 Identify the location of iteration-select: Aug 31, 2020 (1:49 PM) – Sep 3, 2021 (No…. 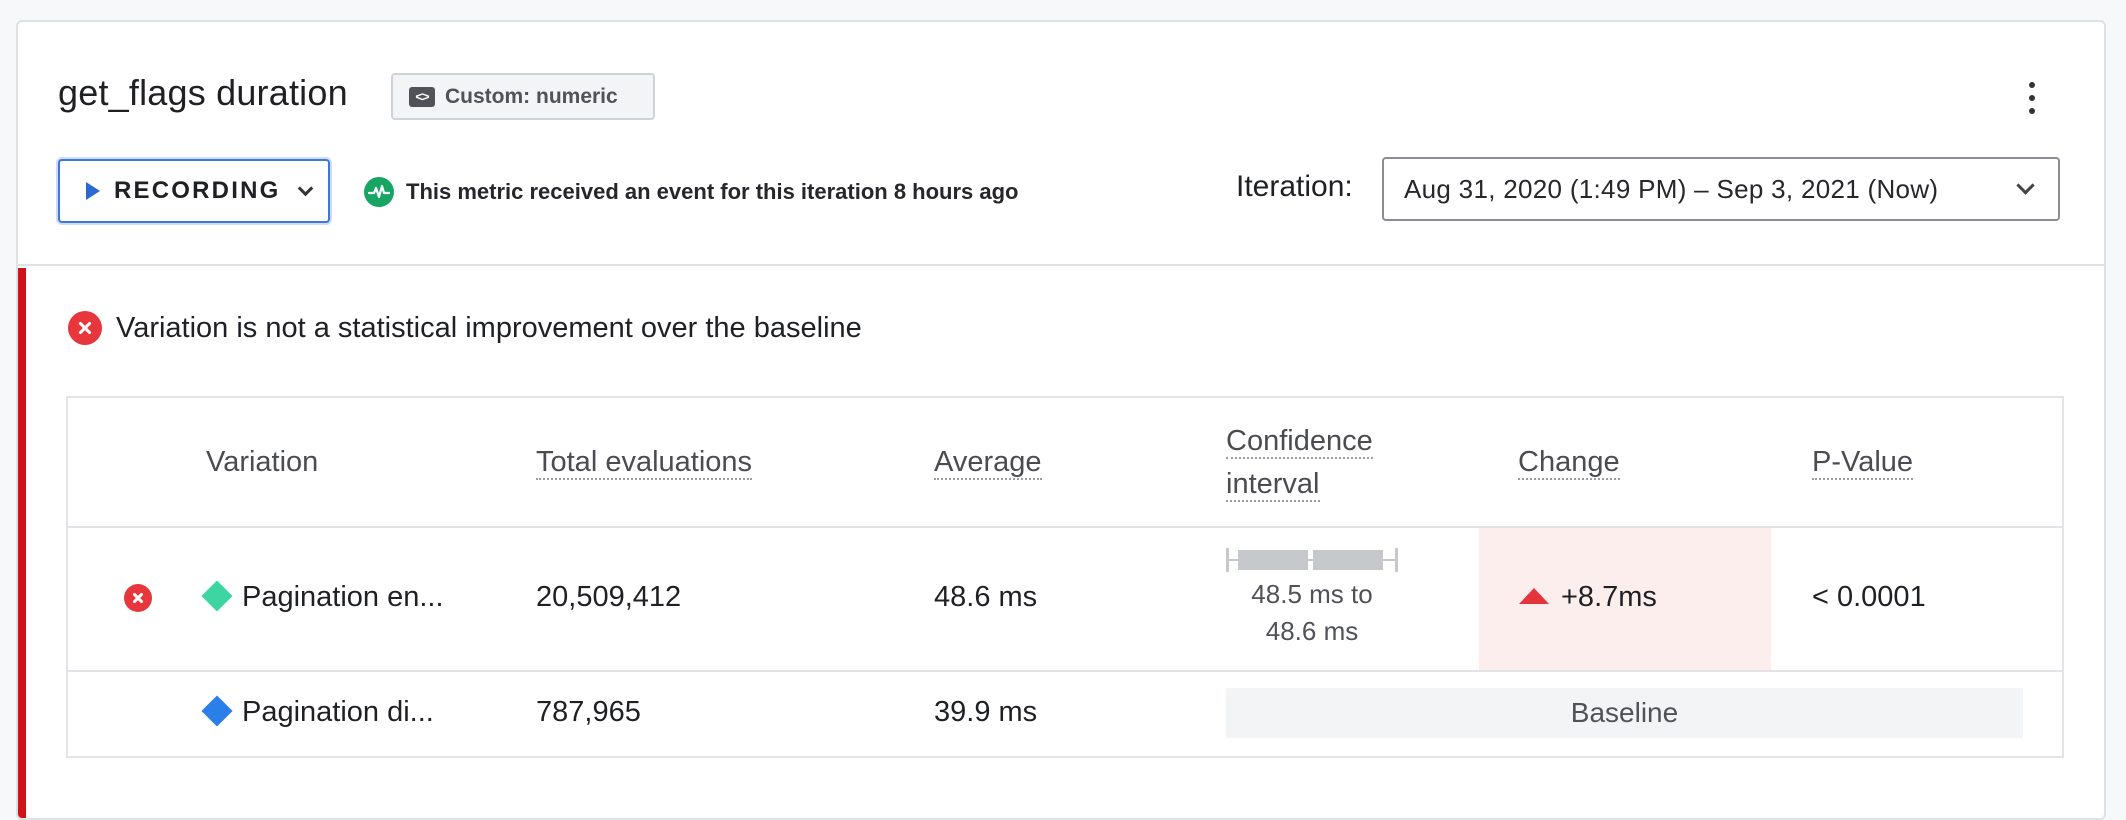
(1721, 189).